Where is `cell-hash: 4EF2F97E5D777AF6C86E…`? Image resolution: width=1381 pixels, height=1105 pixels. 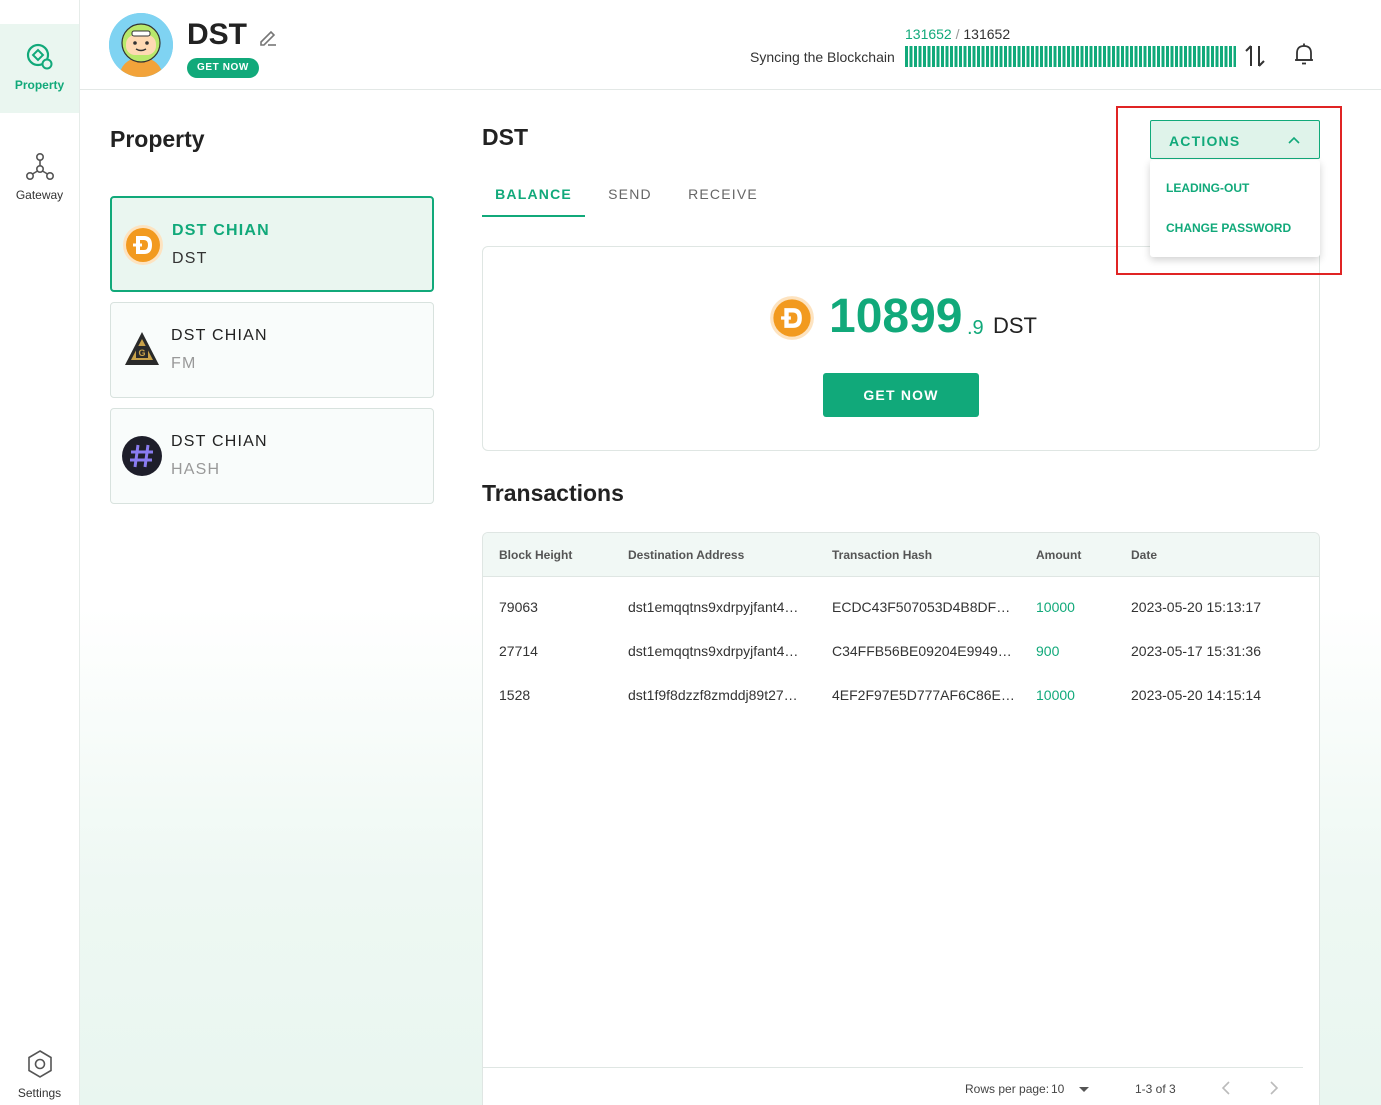
cell-hash: 4EF2F97E5D777AF6C86E… is located at coordinates (923, 695).